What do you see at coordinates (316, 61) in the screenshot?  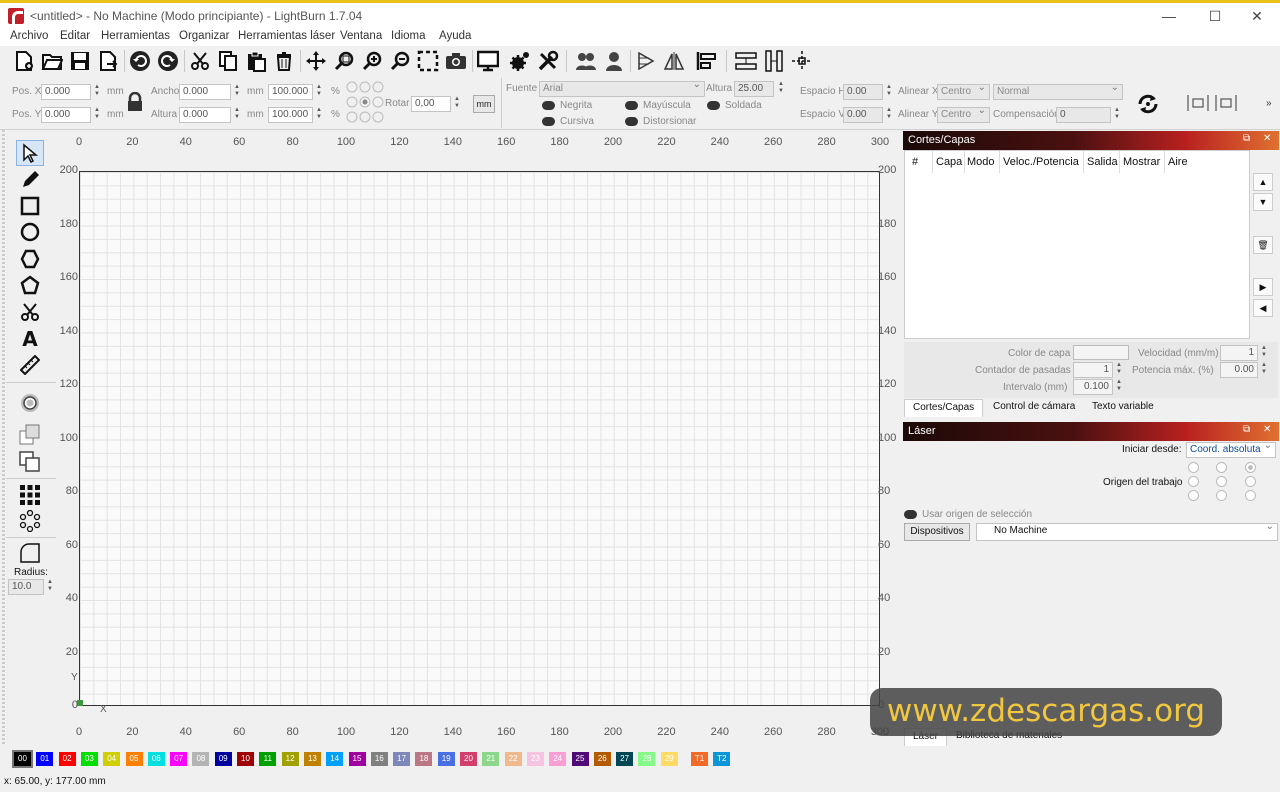 I see `move-icon` at bounding box center [316, 61].